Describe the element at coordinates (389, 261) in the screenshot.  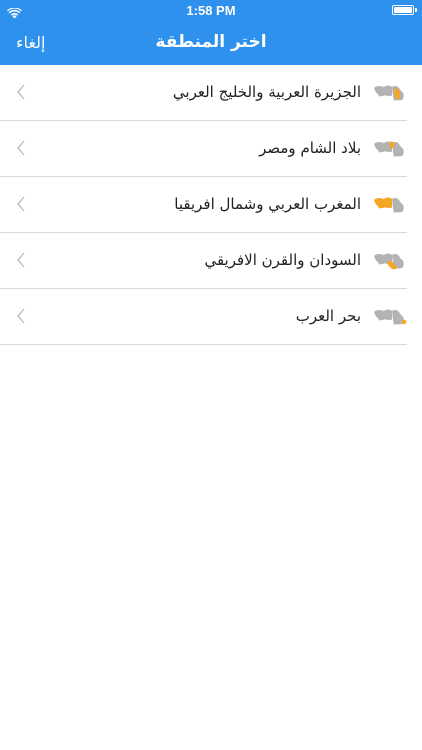
I see `arab-map-horn-highlight-icon` at that location.